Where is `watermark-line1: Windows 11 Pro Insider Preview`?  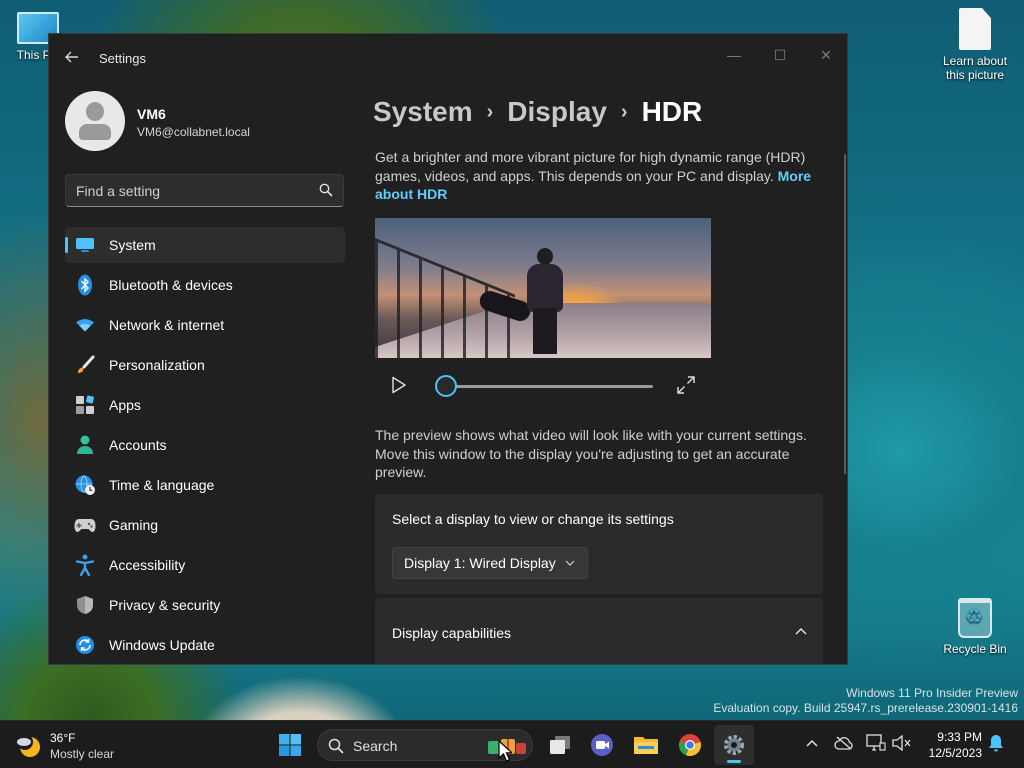 watermark-line1: Windows 11 Pro Insider Preview is located at coordinates (932, 693).